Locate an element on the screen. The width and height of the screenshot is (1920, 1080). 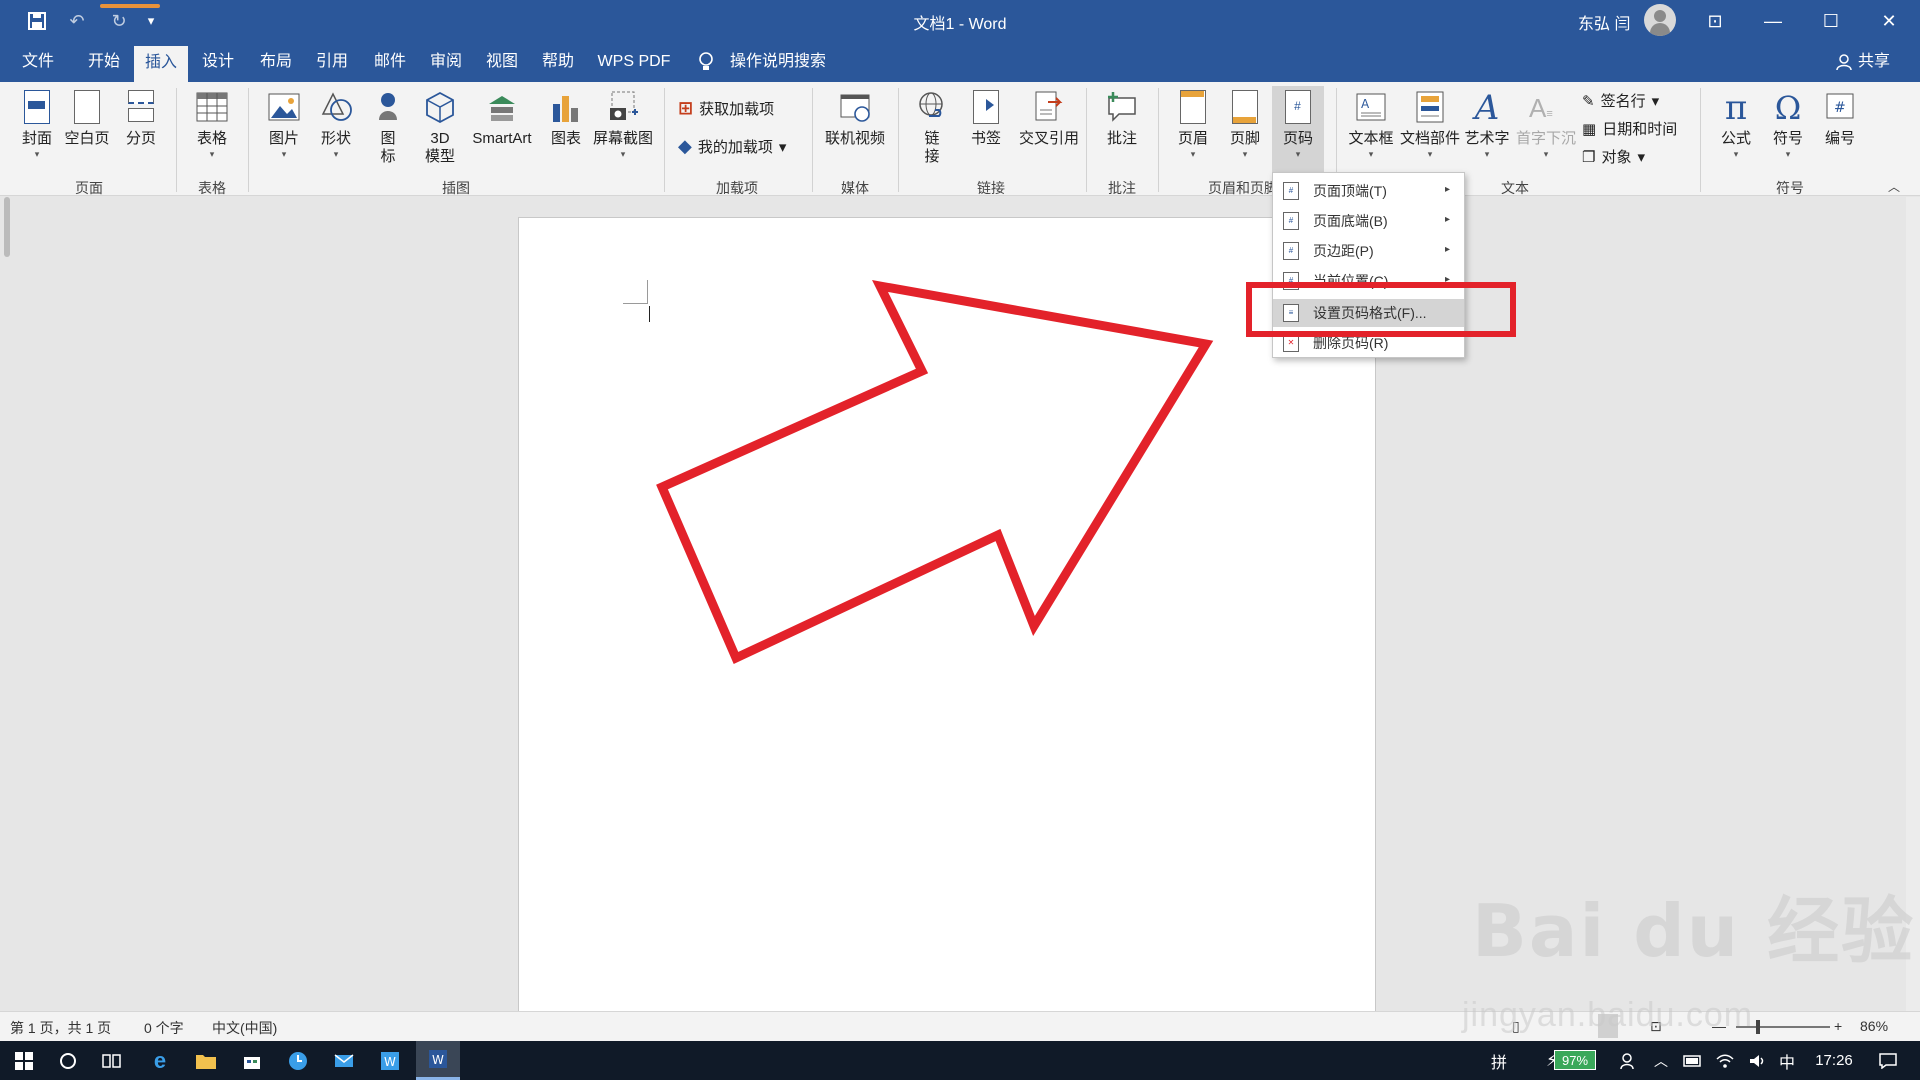
annotation-highlight-box is located at coordinates (1381, 309).